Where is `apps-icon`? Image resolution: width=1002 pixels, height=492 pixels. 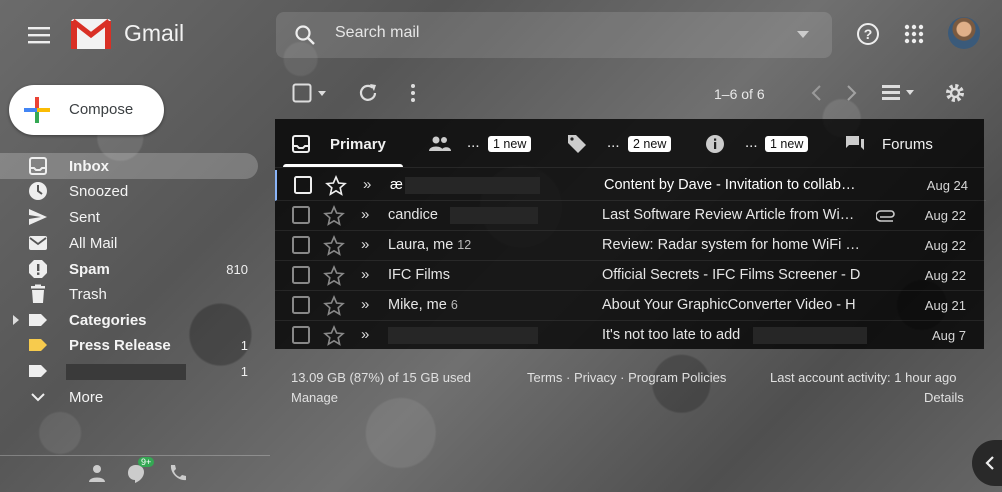
apps-icon is located at coordinates (914, 34).